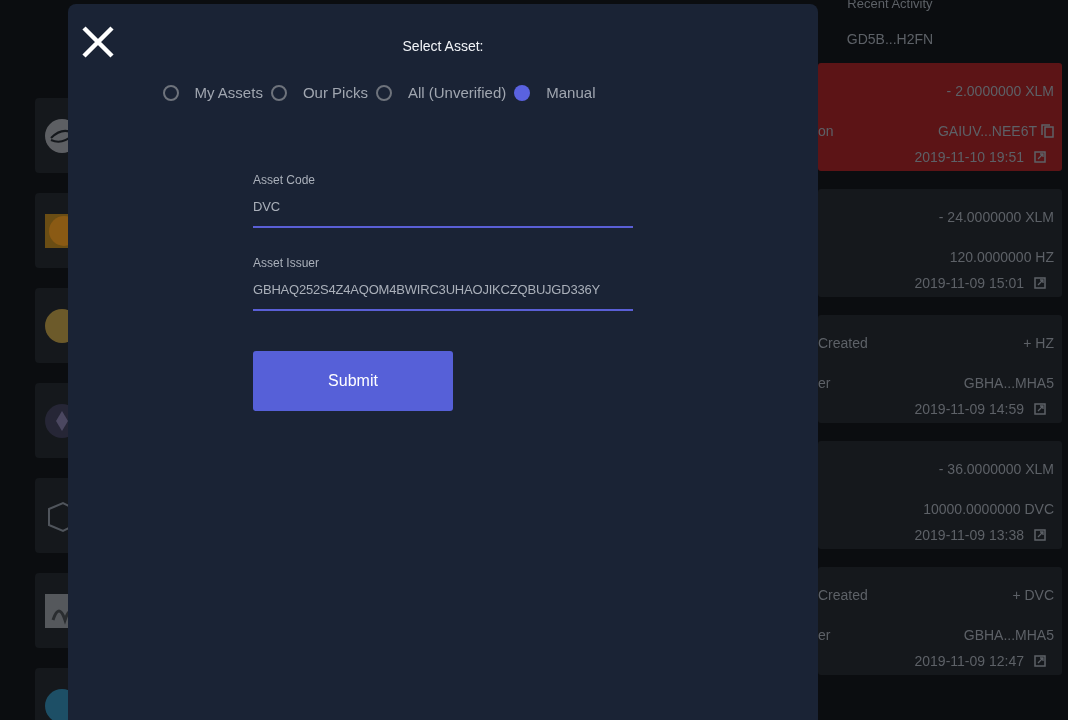  Describe the element at coordinates (353, 381) in the screenshot. I see `submit-button: Submit` at that location.